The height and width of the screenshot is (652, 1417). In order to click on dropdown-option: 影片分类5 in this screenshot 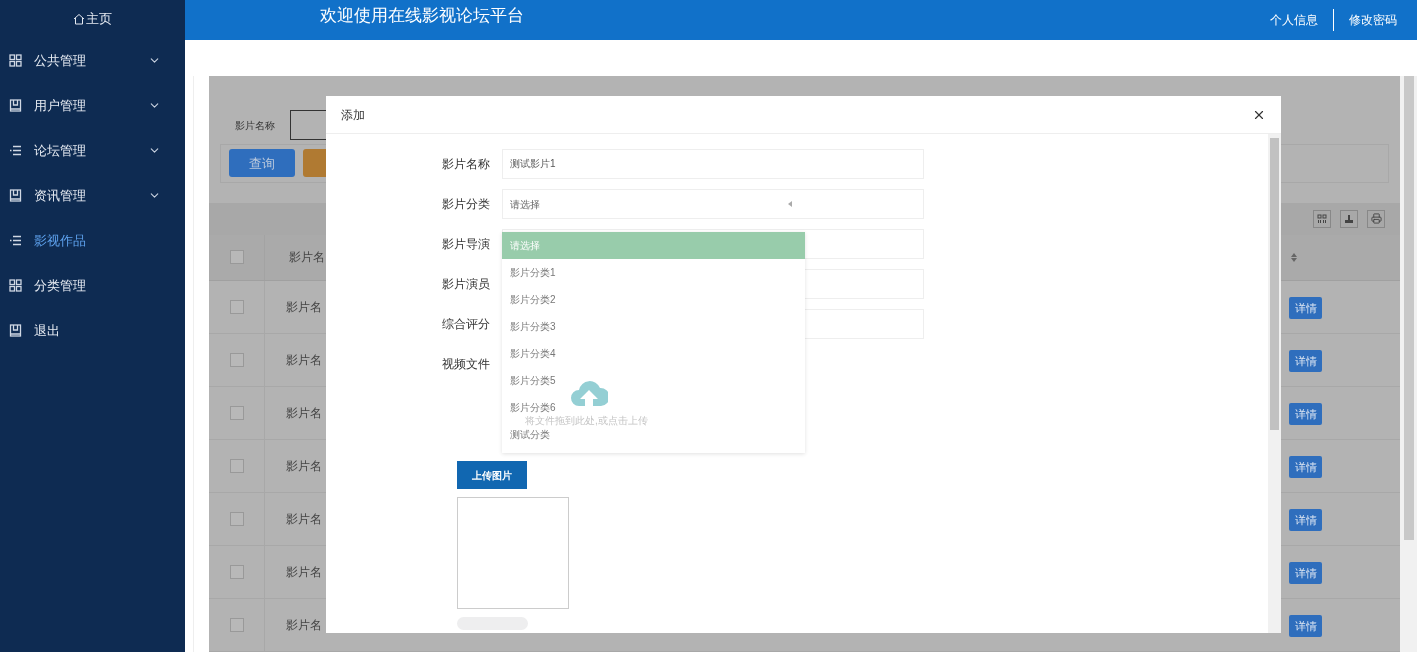, I will do `click(653, 381)`.